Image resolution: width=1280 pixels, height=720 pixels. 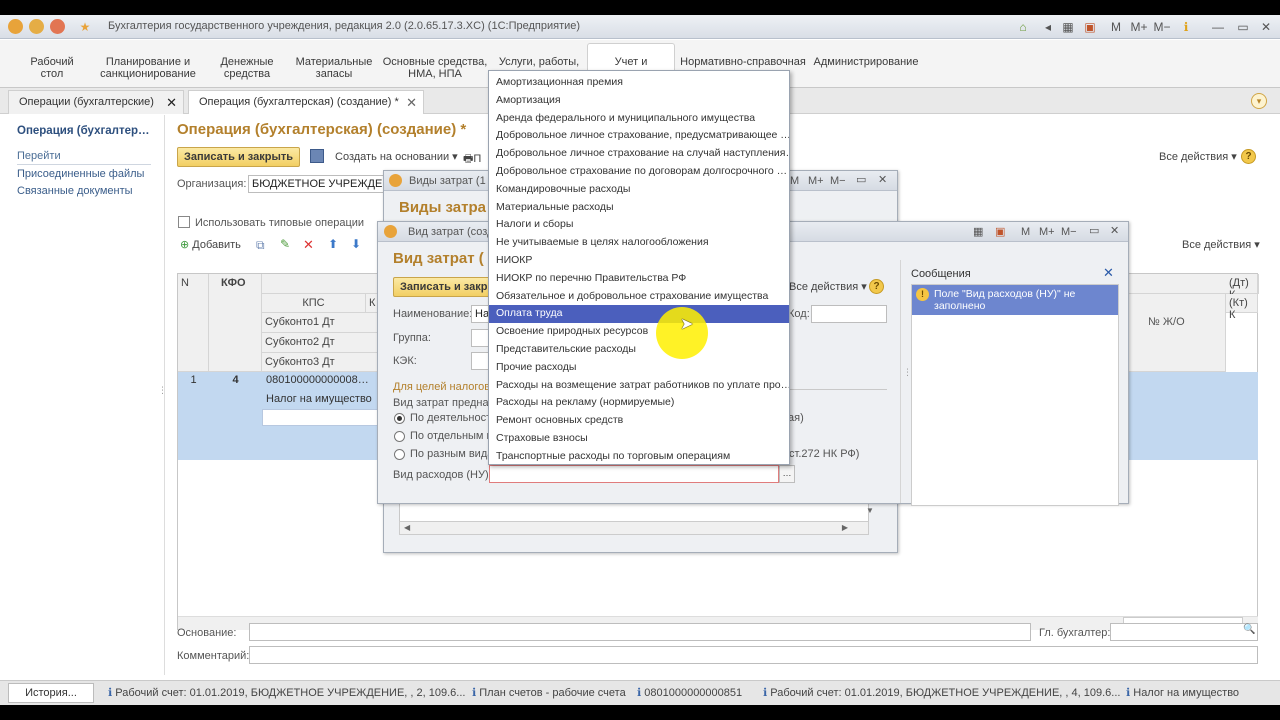 I want to click on delete-icon: ✕, so click(x=308, y=245).